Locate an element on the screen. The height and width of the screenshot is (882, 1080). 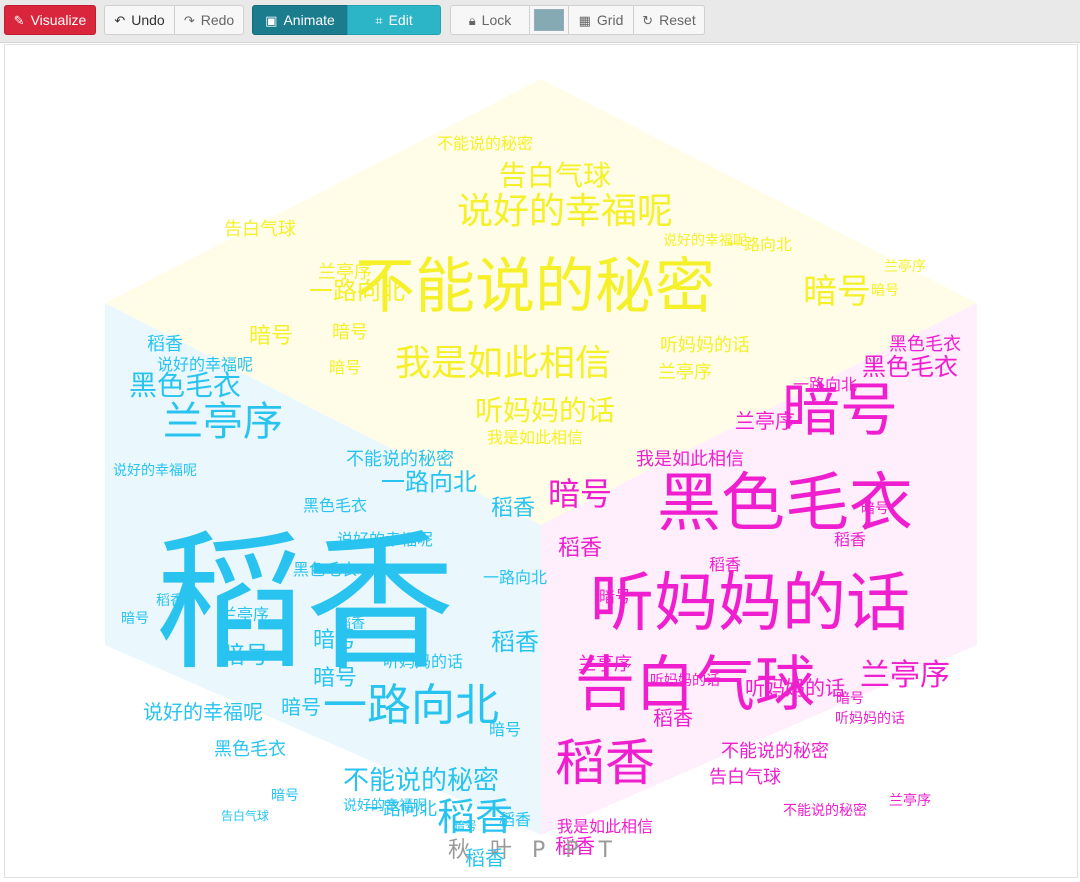
color-swatch is located at coordinates (549, 20).